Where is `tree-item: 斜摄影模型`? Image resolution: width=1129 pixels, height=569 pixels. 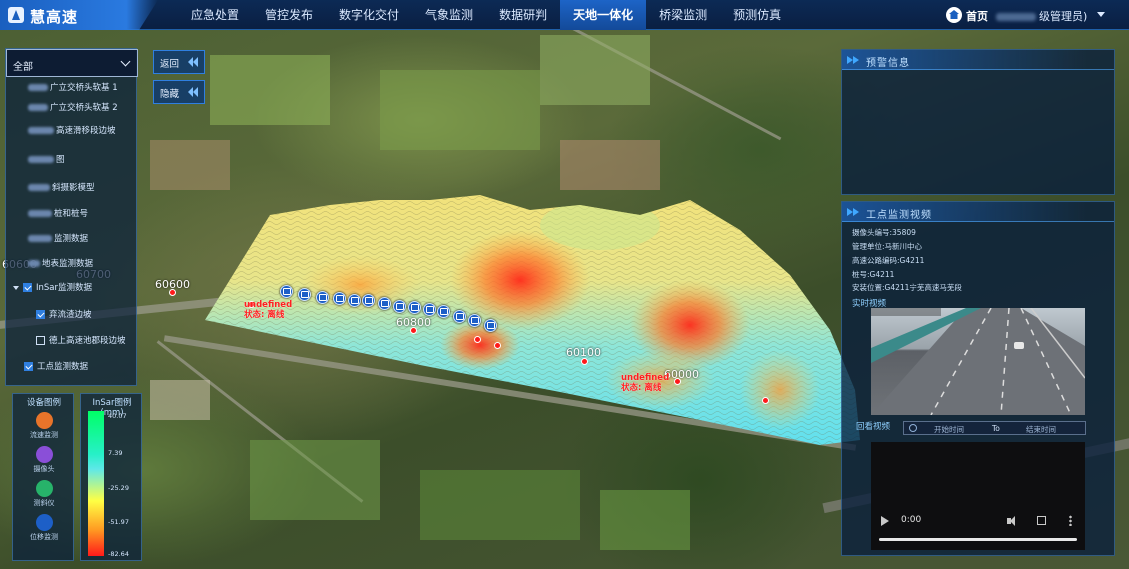 tree-item: 斜摄影模型 is located at coordinates (94, 189).